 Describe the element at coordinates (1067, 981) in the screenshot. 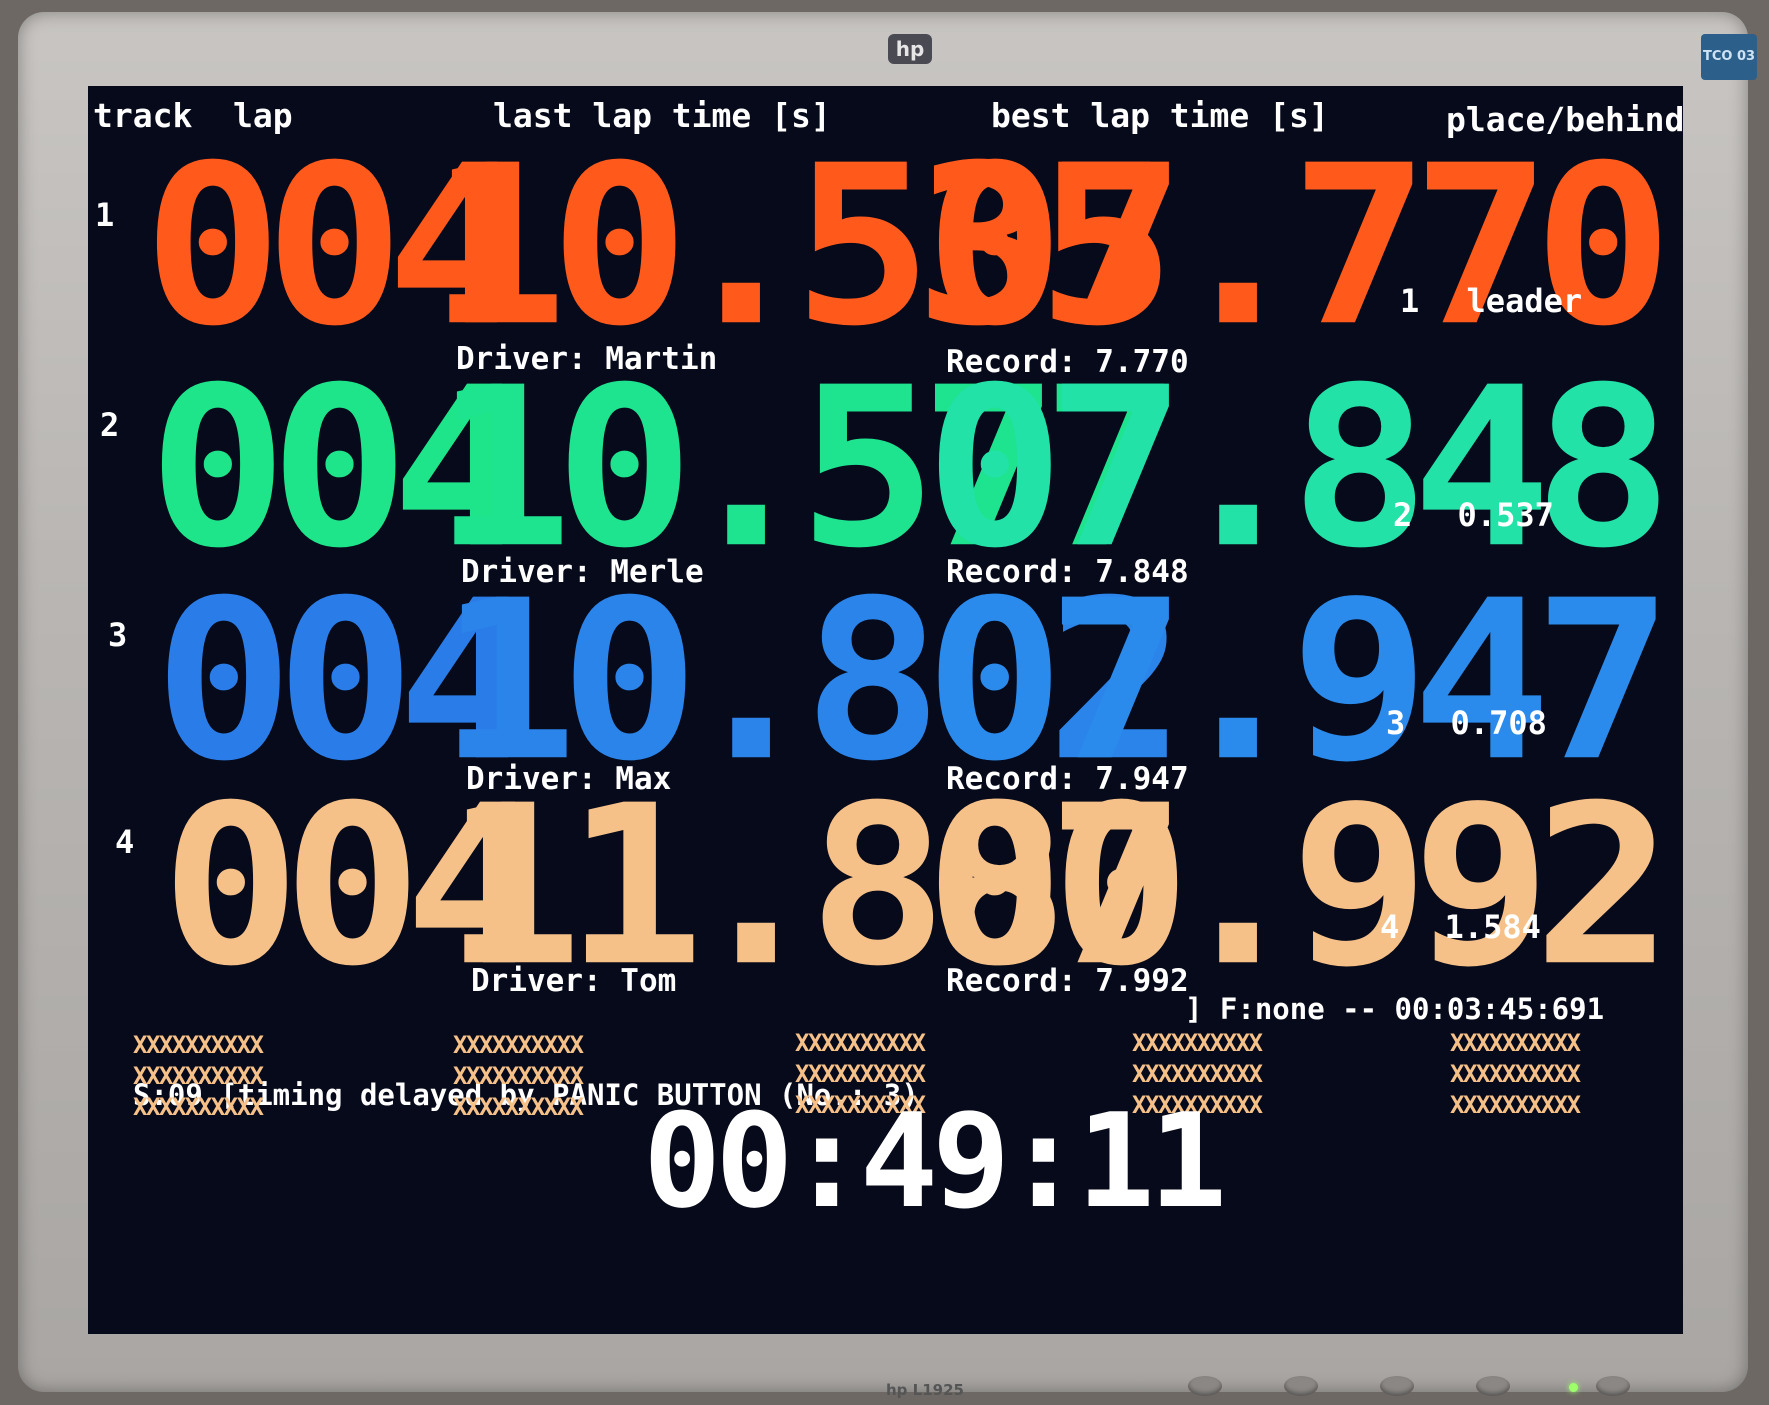

I see `record-label: Record: 7.992` at that location.